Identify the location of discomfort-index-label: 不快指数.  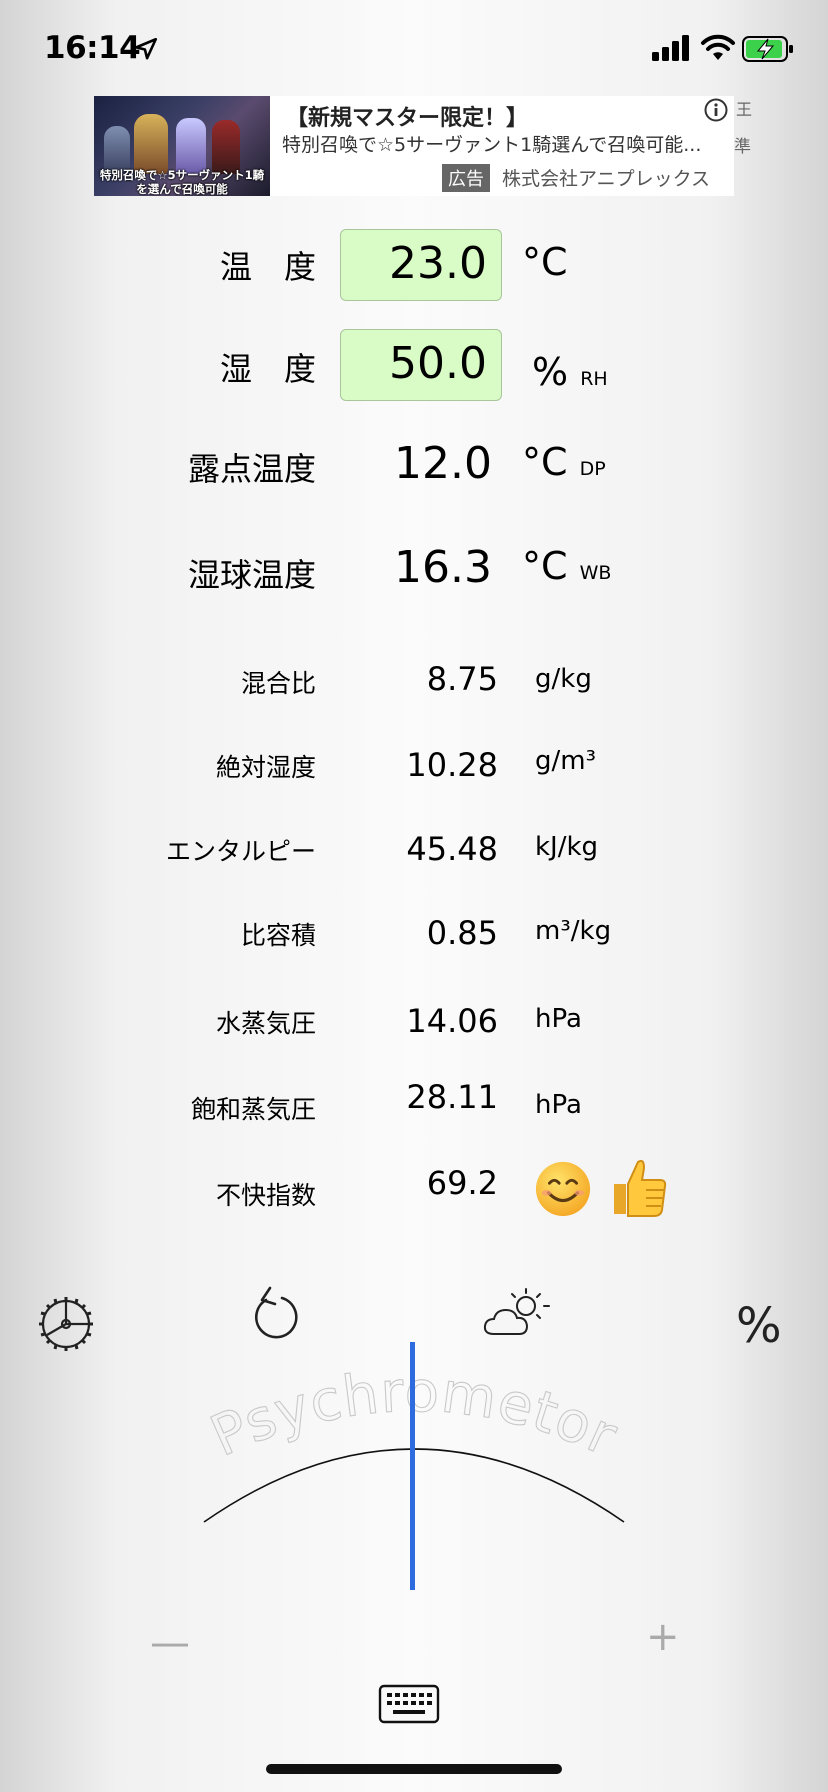
(265, 1195).